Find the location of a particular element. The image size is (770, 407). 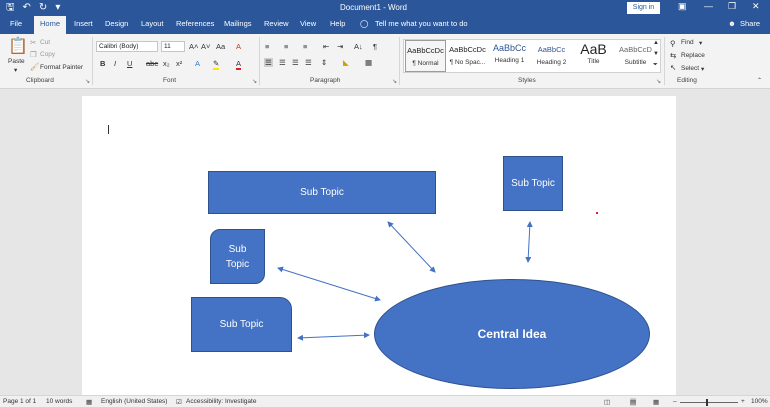

zoom-slider-track is located at coordinates (709, 402).